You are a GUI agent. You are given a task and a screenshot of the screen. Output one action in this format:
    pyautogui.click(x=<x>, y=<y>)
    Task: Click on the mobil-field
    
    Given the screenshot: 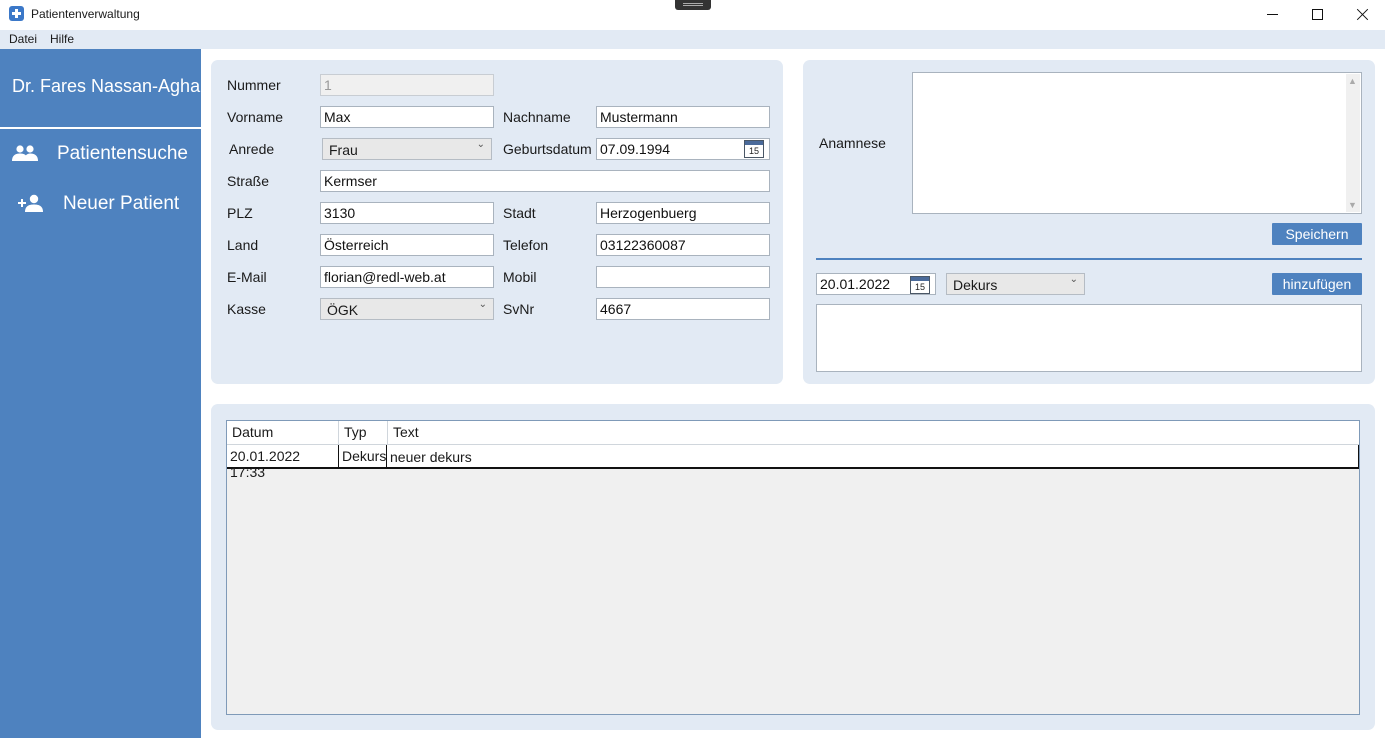 What is the action you would take?
    pyautogui.click(x=683, y=277)
    